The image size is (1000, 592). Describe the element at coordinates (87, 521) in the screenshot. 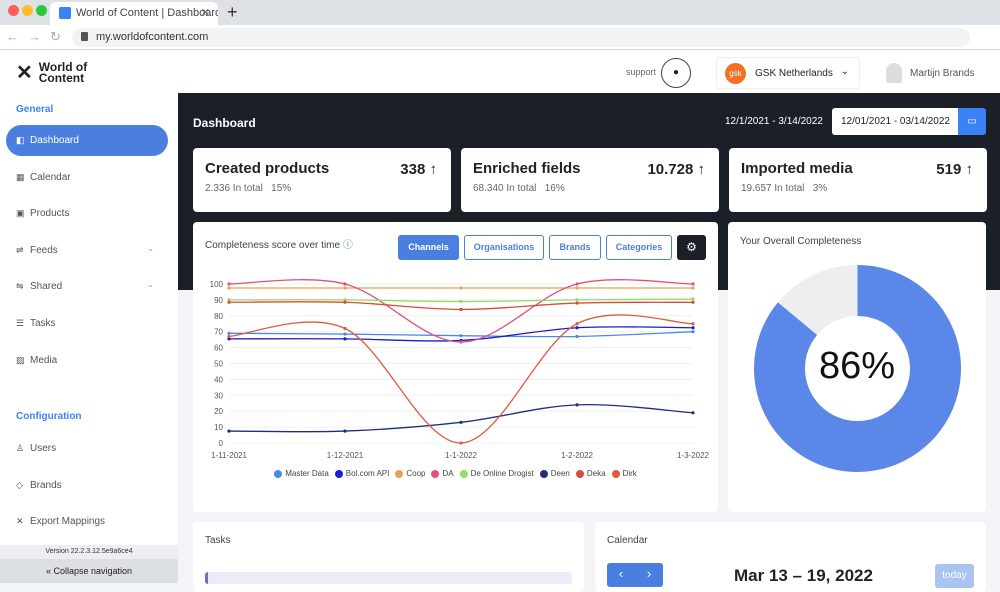

I see `sidebar-item-export-mappings: ✕ Export Mappings` at that location.